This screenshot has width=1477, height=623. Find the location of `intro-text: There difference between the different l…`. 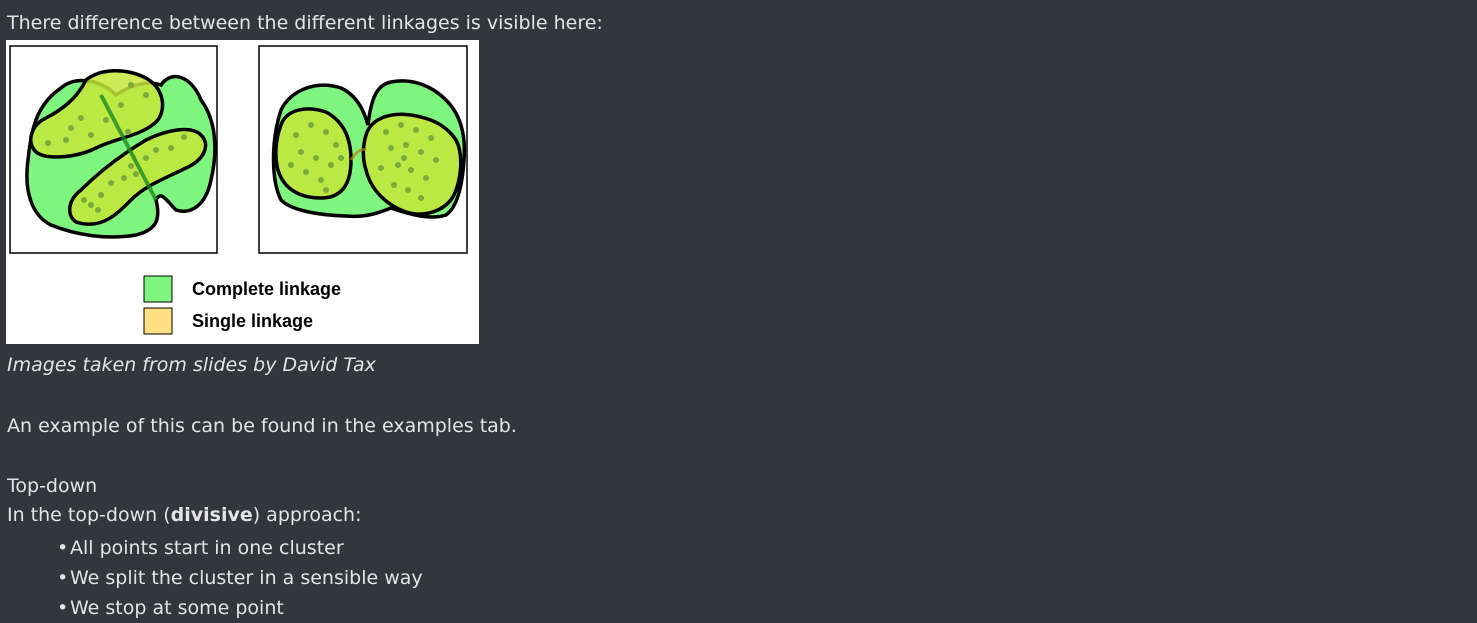

intro-text: There difference between the different l… is located at coordinates (305, 23).